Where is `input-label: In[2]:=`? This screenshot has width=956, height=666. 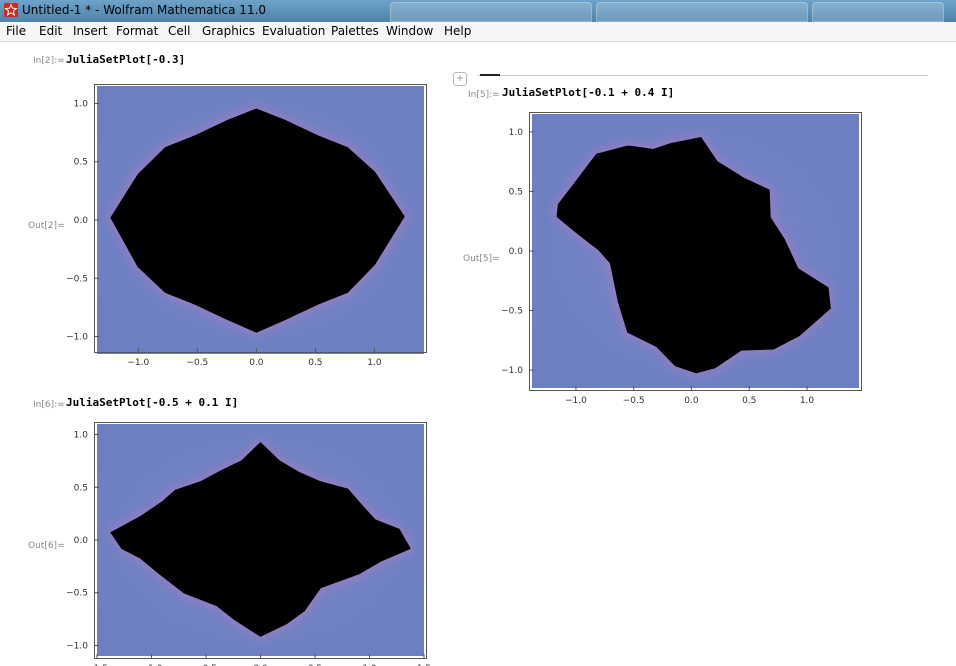 input-label: In[2]:= is located at coordinates (49, 61).